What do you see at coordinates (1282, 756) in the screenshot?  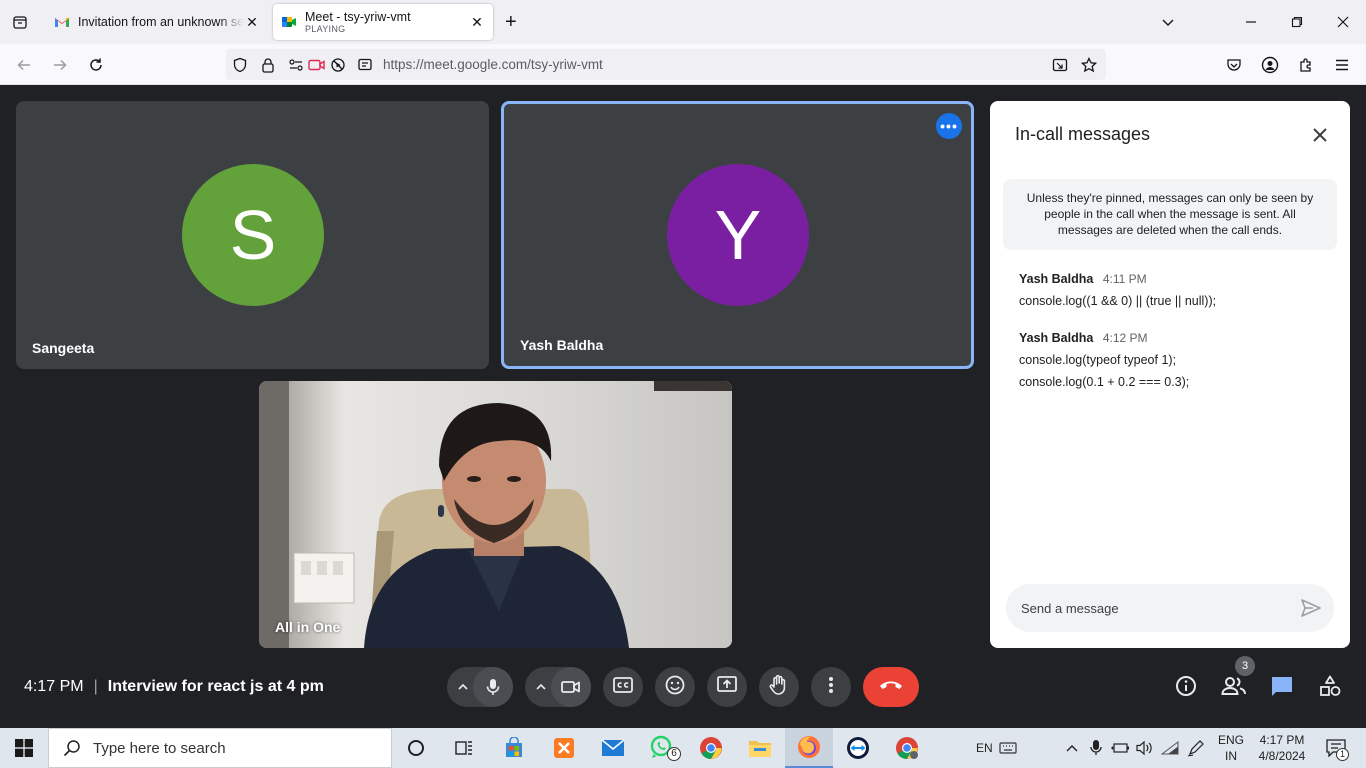 I see `clock-date: 4/8/2024` at bounding box center [1282, 756].